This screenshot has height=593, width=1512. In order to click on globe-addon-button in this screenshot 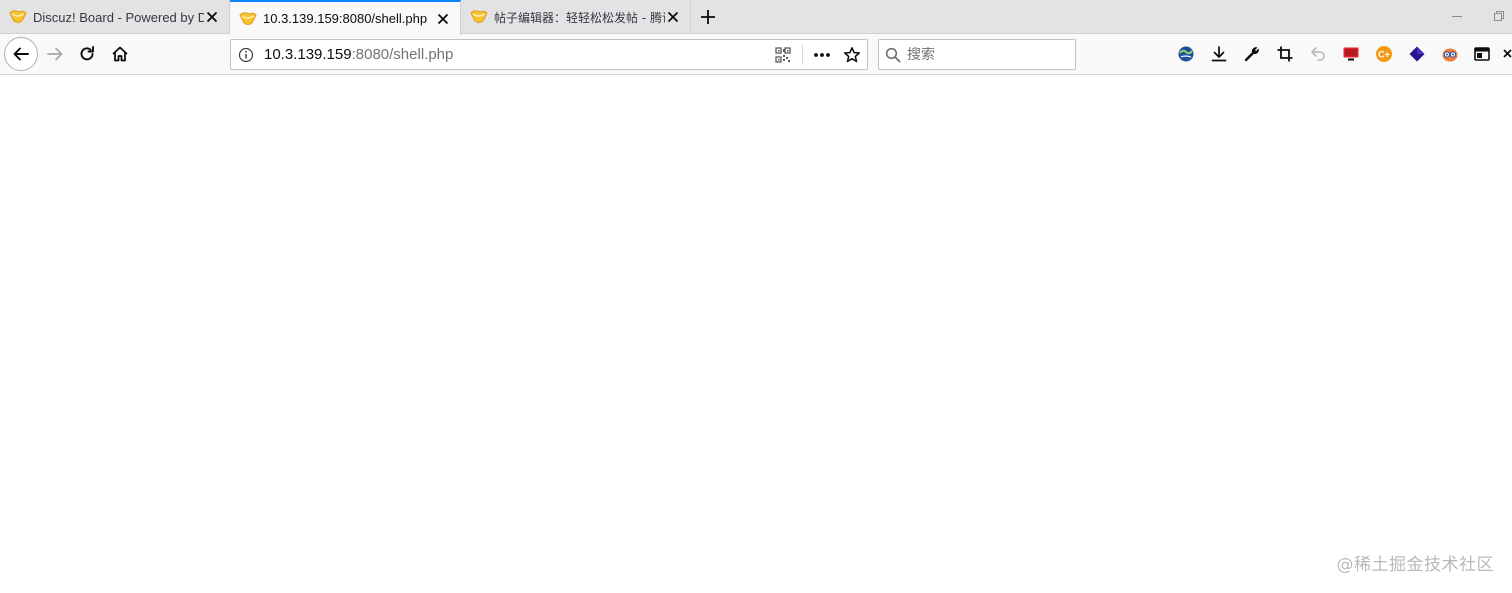, I will do `click(1186, 54)`.